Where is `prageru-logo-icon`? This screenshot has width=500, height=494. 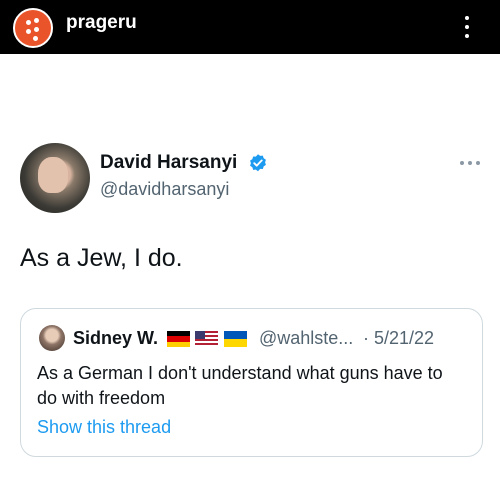 prageru-logo-icon is located at coordinates (33, 28).